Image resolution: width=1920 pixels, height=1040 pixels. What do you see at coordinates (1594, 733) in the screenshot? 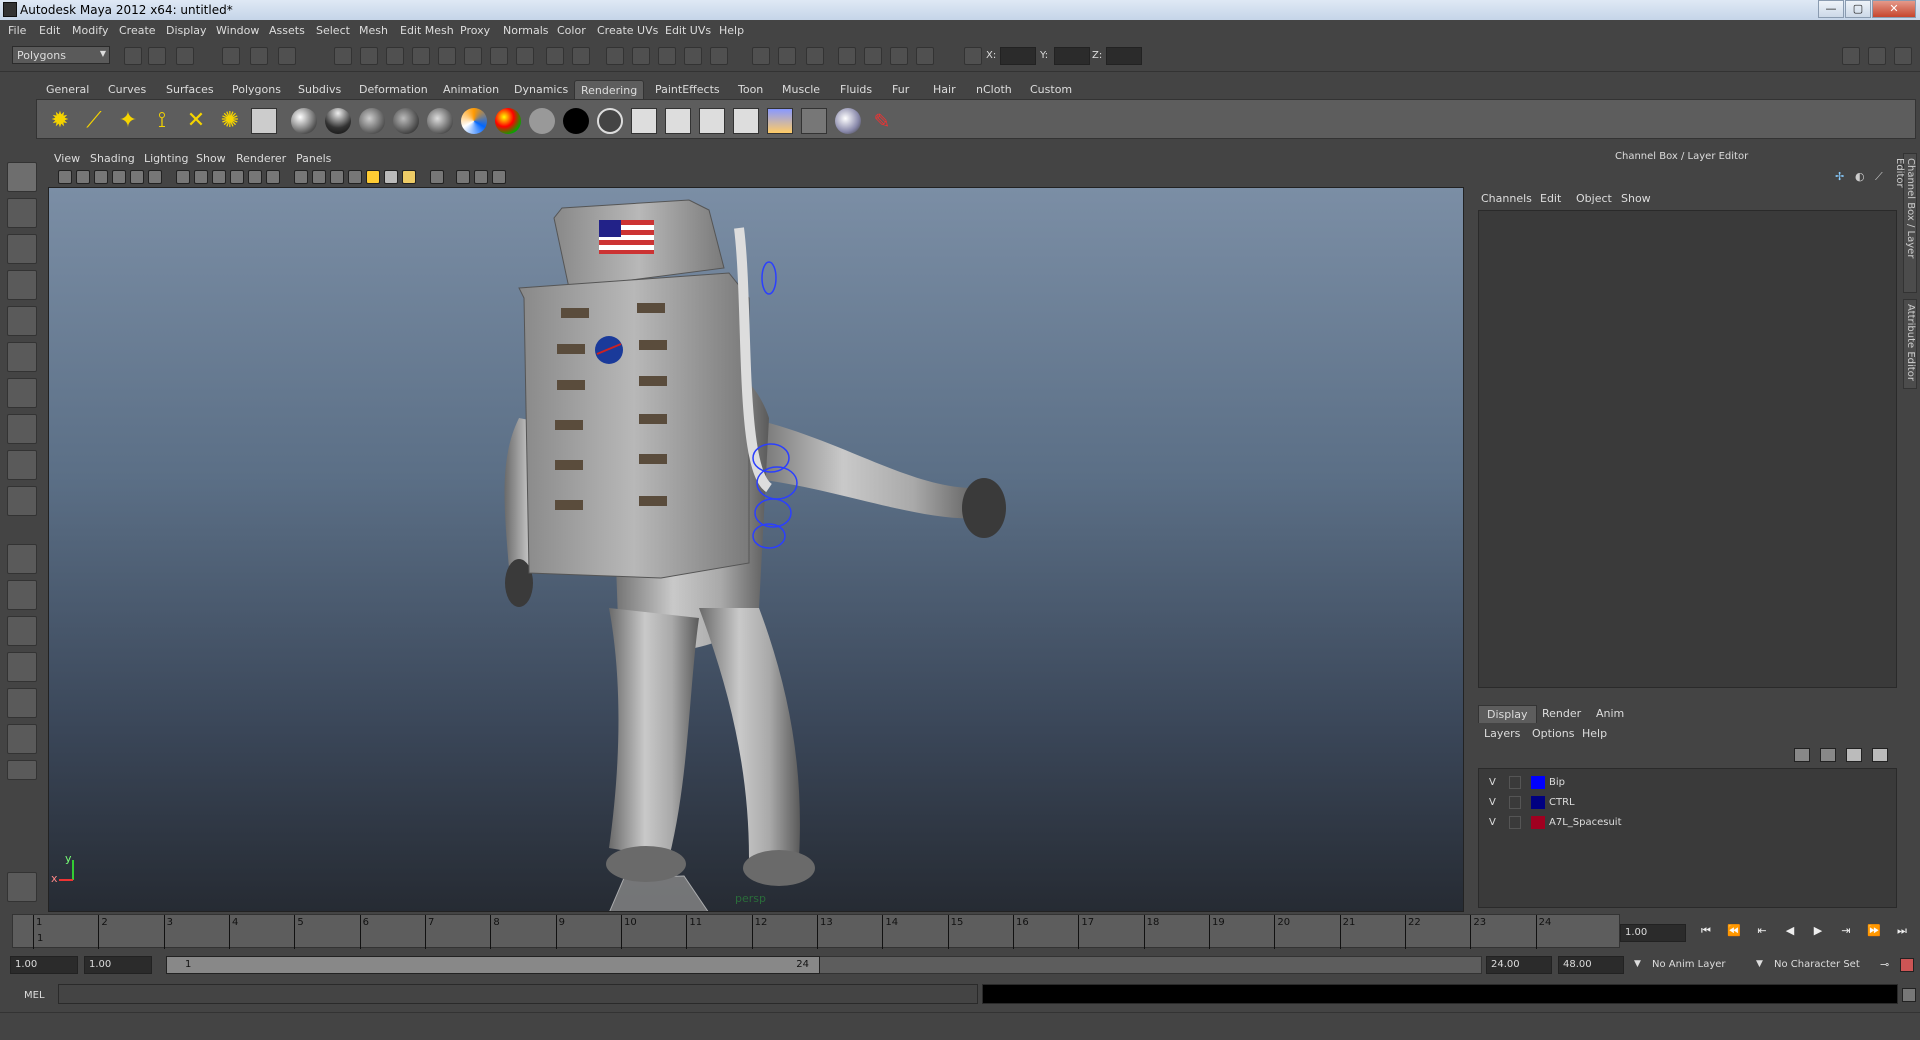
I see `layer-menu-help: Help` at bounding box center [1594, 733].